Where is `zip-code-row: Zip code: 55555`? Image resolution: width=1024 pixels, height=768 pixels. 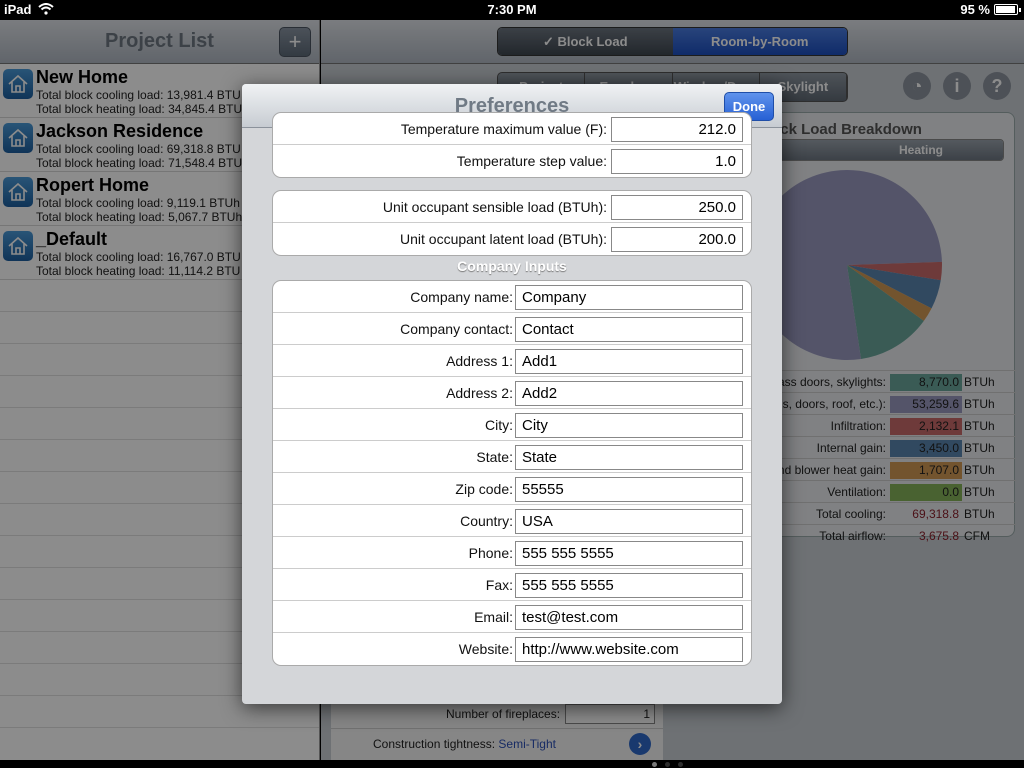 zip-code-row: Zip code: 55555 is located at coordinates (512, 489).